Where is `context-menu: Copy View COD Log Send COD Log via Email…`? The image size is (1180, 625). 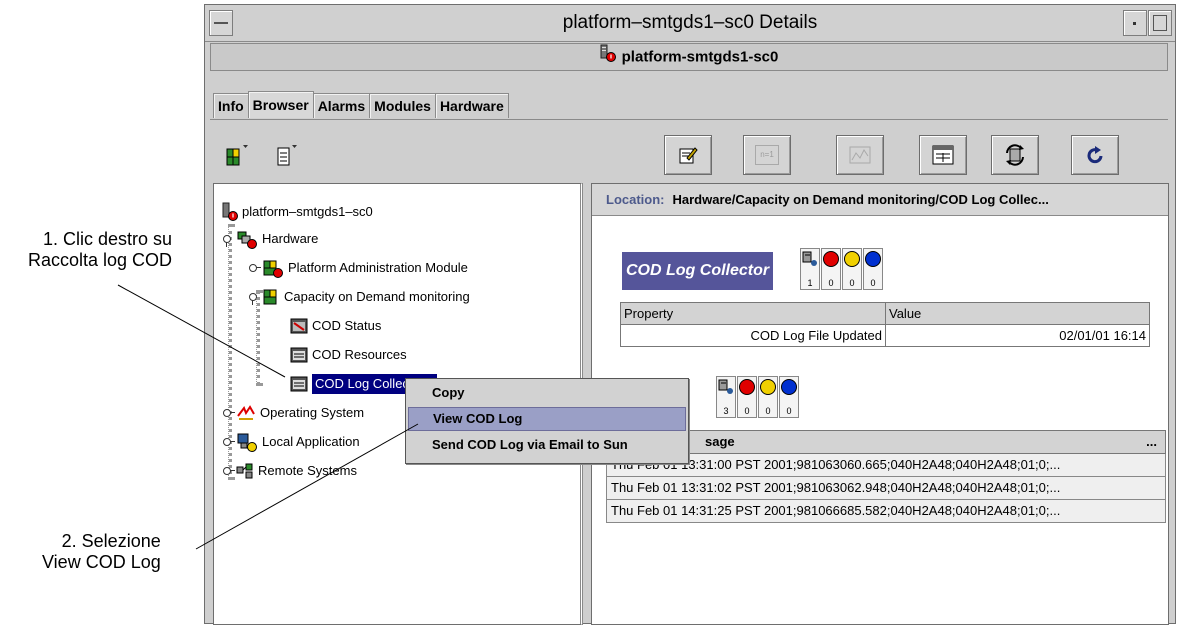
context-menu: Copy View COD Log Send COD Log via Email… is located at coordinates (547, 421).